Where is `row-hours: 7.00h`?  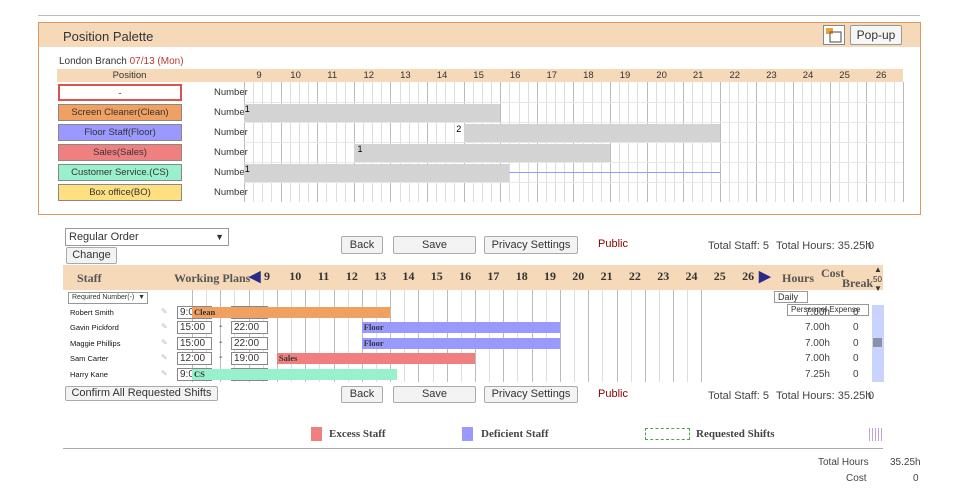 row-hours: 7.00h is located at coordinates (817, 312).